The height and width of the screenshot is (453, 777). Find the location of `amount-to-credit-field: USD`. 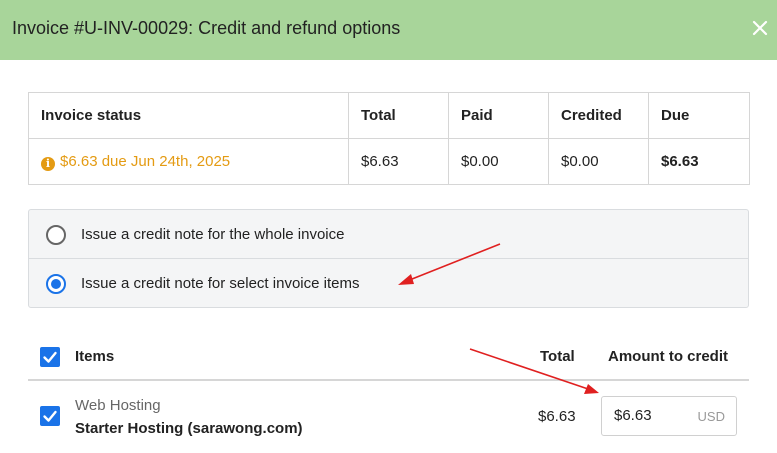

amount-to-credit-field: USD is located at coordinates (669, 416).